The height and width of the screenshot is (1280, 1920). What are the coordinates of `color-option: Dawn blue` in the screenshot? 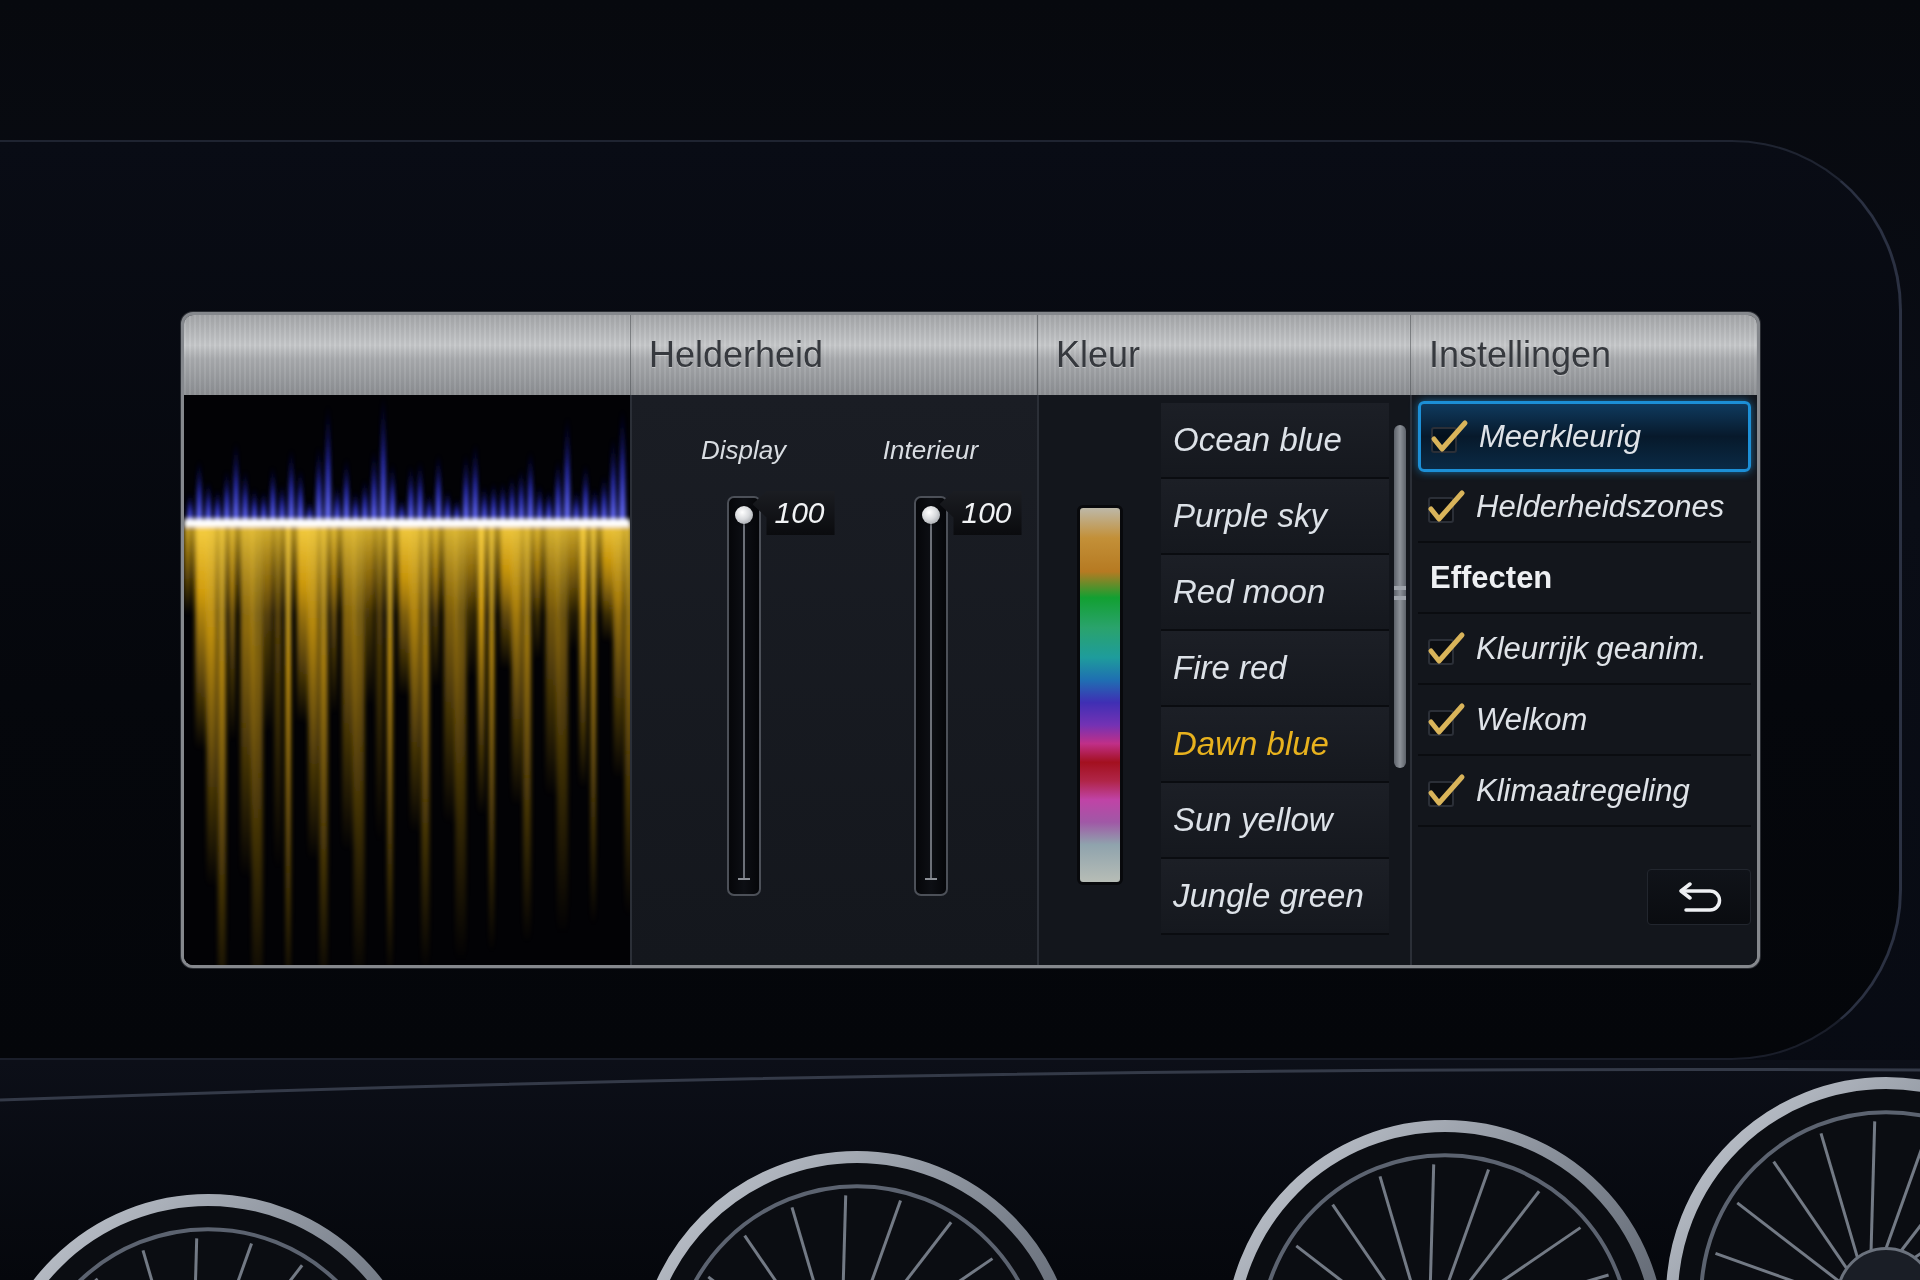 It's located at (1275, 745).